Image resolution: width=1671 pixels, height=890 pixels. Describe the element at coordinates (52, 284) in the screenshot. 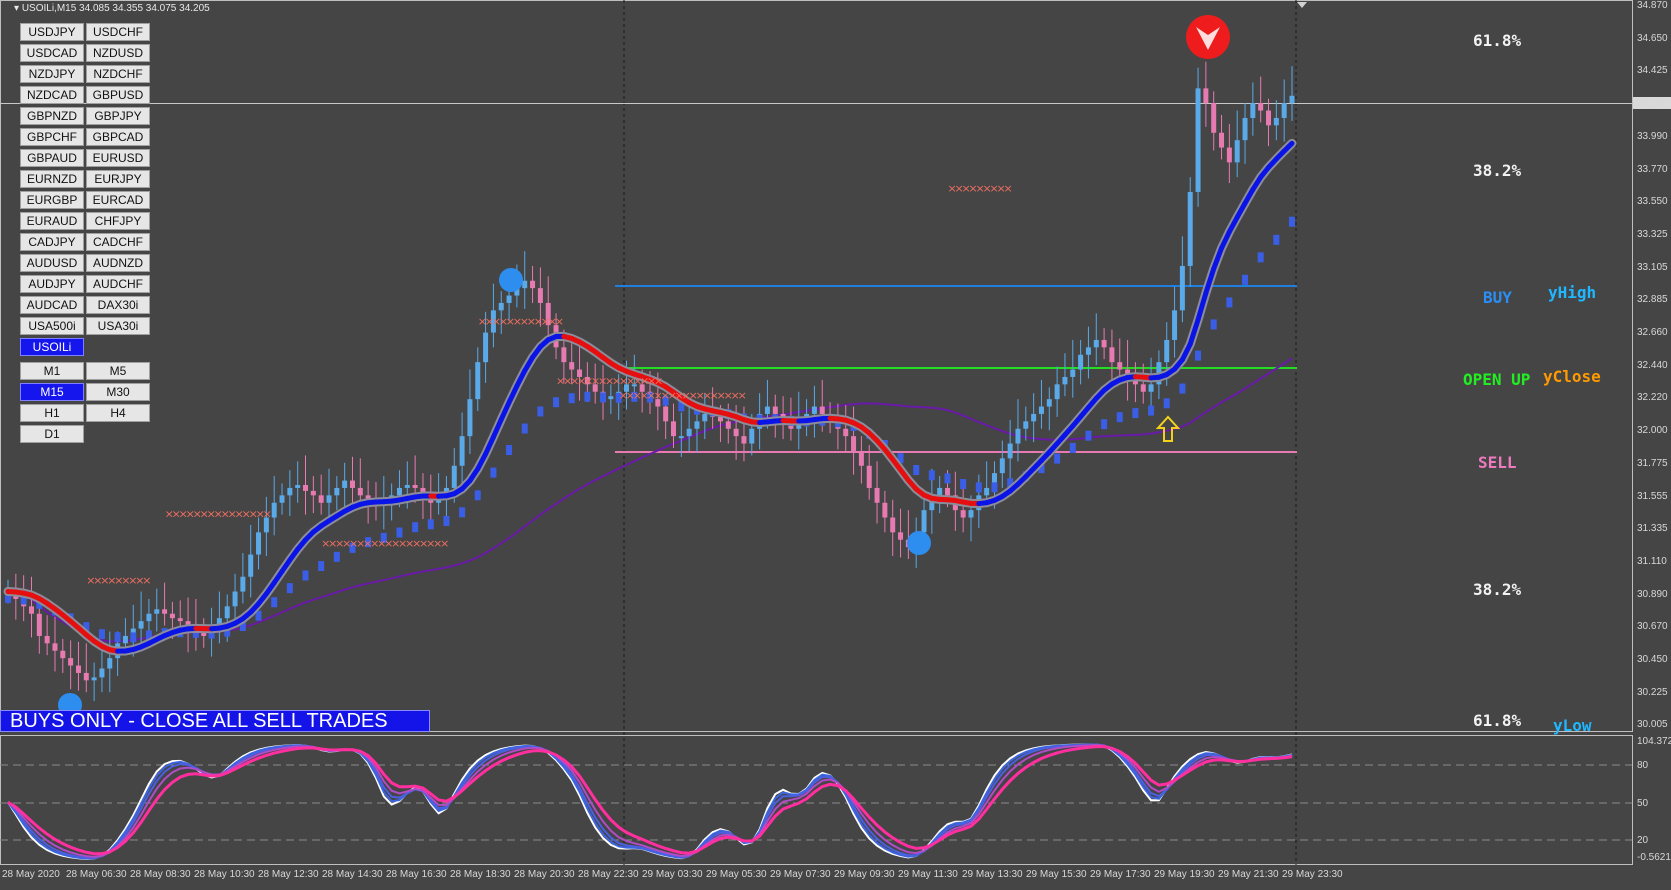

I see `symbol-button-audjpy: AUDJPY` at that location.